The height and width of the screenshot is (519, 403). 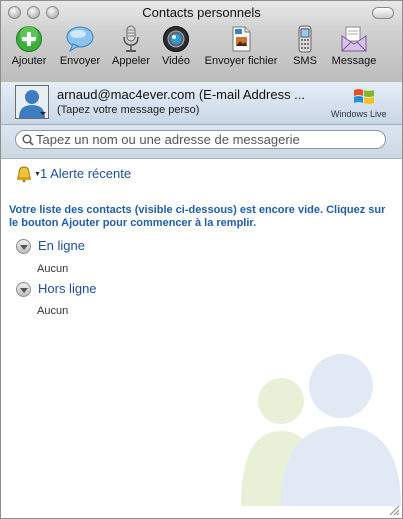 I want to click on send-file-button: Envoyer fichier, so click(x=241, y=46).